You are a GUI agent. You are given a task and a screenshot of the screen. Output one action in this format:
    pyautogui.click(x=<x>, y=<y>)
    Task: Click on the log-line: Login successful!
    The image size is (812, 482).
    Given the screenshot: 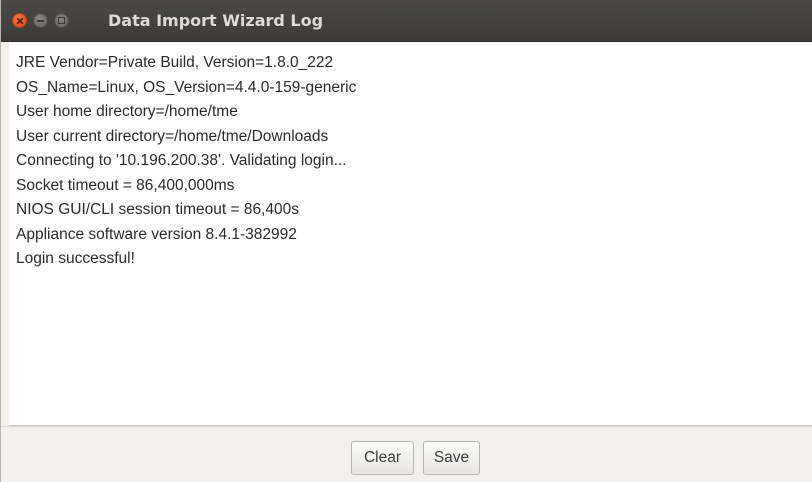 What is the action you would take?
    pyautogui.click(x=75, y=258)
    